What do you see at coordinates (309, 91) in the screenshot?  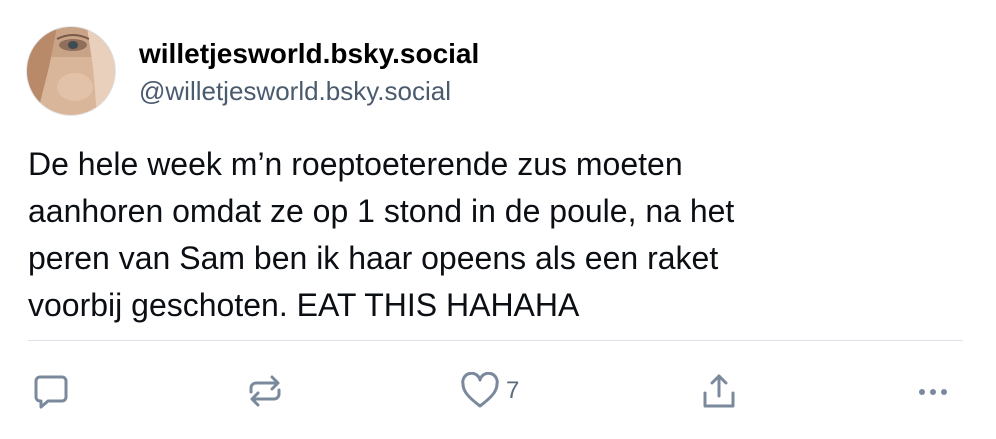 I see `author-handle: @willetjesworld.bsky.social` at bounding box center [309, 91].